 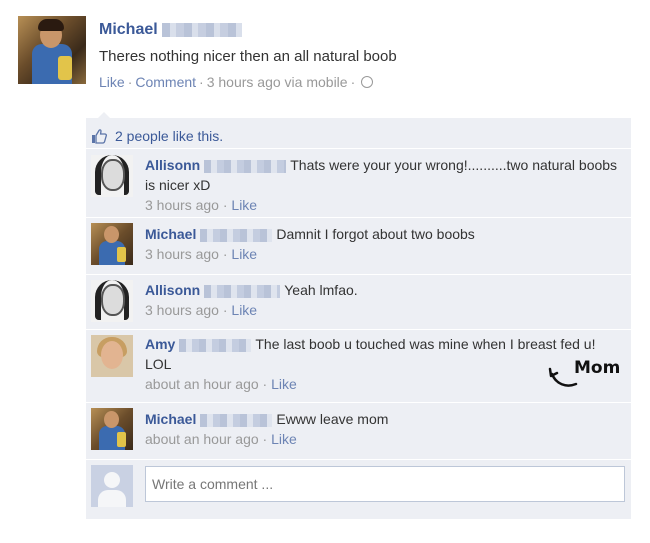 What do you see at coordinates (597, 368) in the screenshot?
I see `annotation-label: Mom` at bounding box center [597, 368].